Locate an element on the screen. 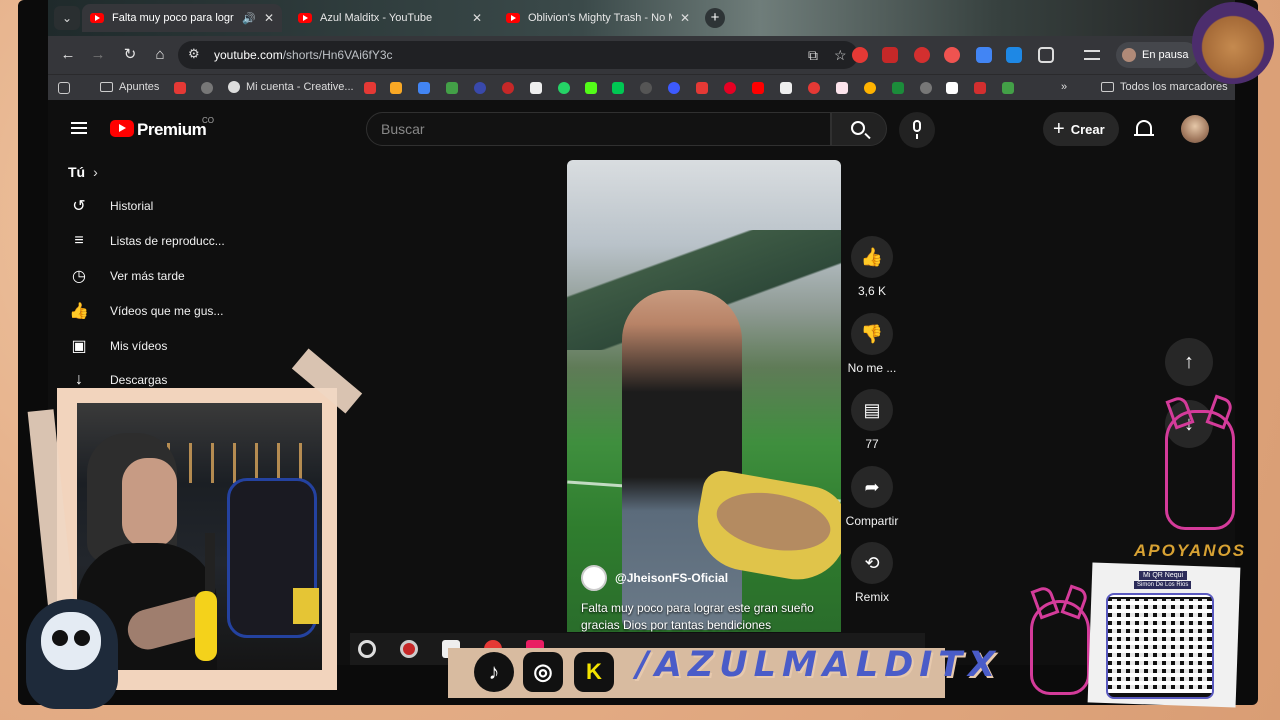  bookmark-doc-icon is located at coordinates (1008, 88).